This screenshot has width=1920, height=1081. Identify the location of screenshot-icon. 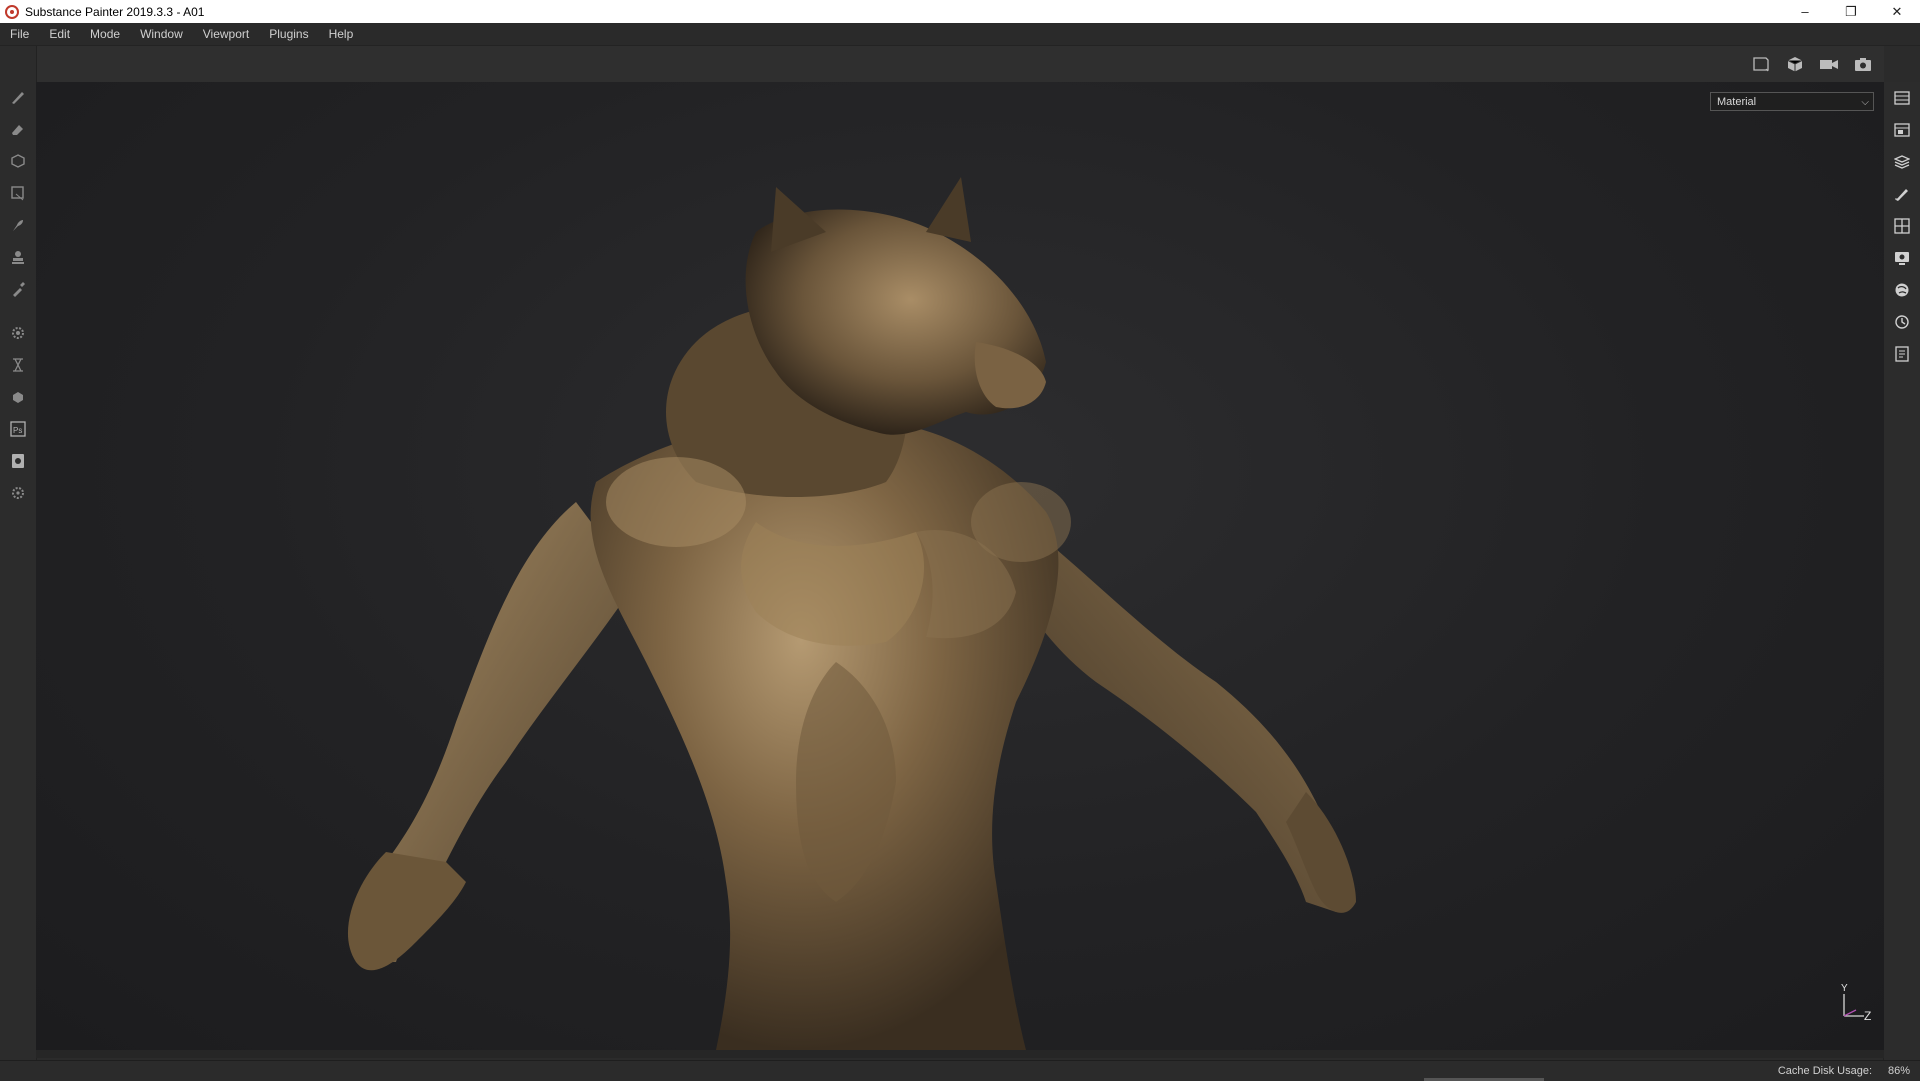
(1863, 64).